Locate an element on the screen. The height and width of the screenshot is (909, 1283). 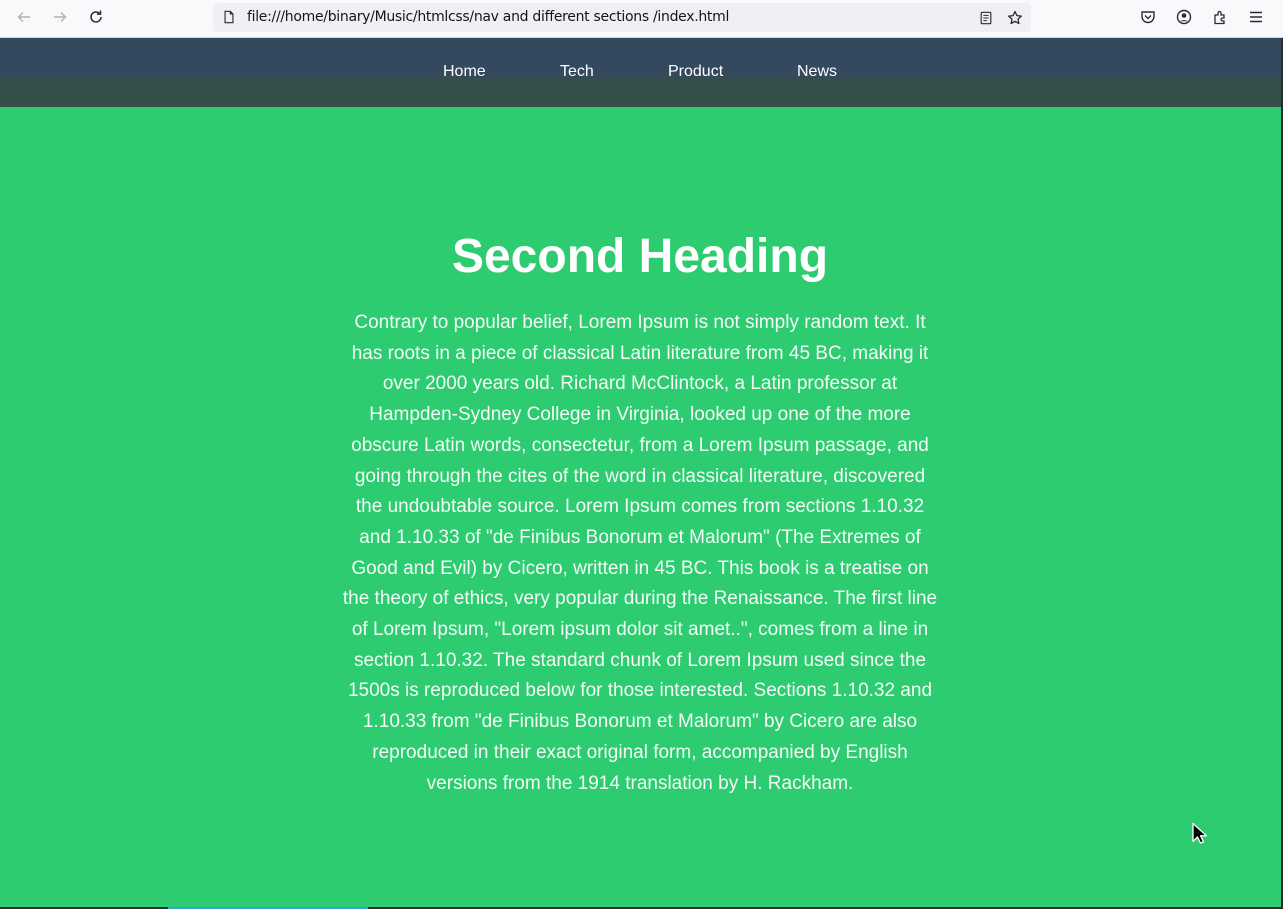
account-icon is located at coordinates (1184, 17).